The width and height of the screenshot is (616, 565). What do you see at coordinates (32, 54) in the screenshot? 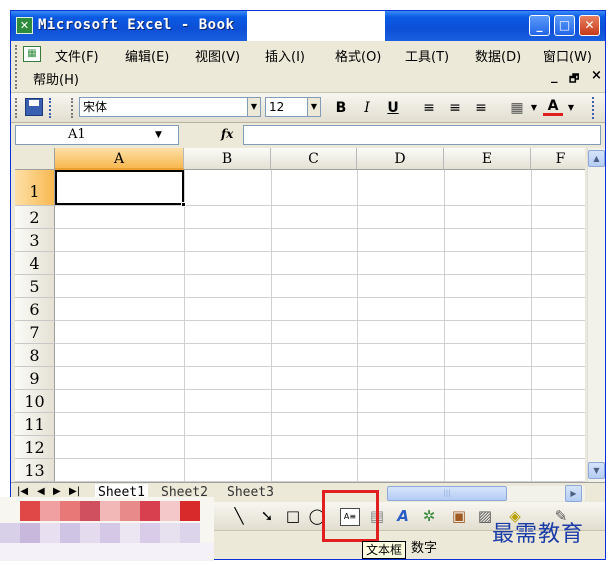
I see `workbook-icon: ▦` at bounding box center [32, 54].